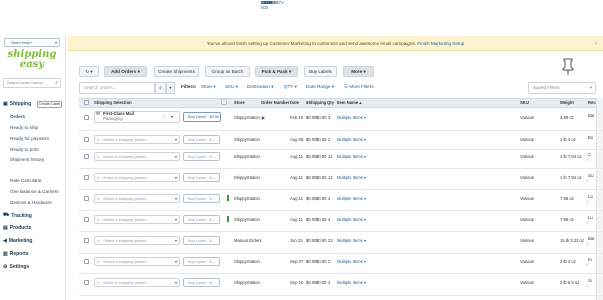 This screenshot has width=603, height=300. What do you see at coordinates (26, 180) in the screenshot?
I see `sidebar-item-rate-calculator: Rate Calculator` at bounding box center [26, 180].